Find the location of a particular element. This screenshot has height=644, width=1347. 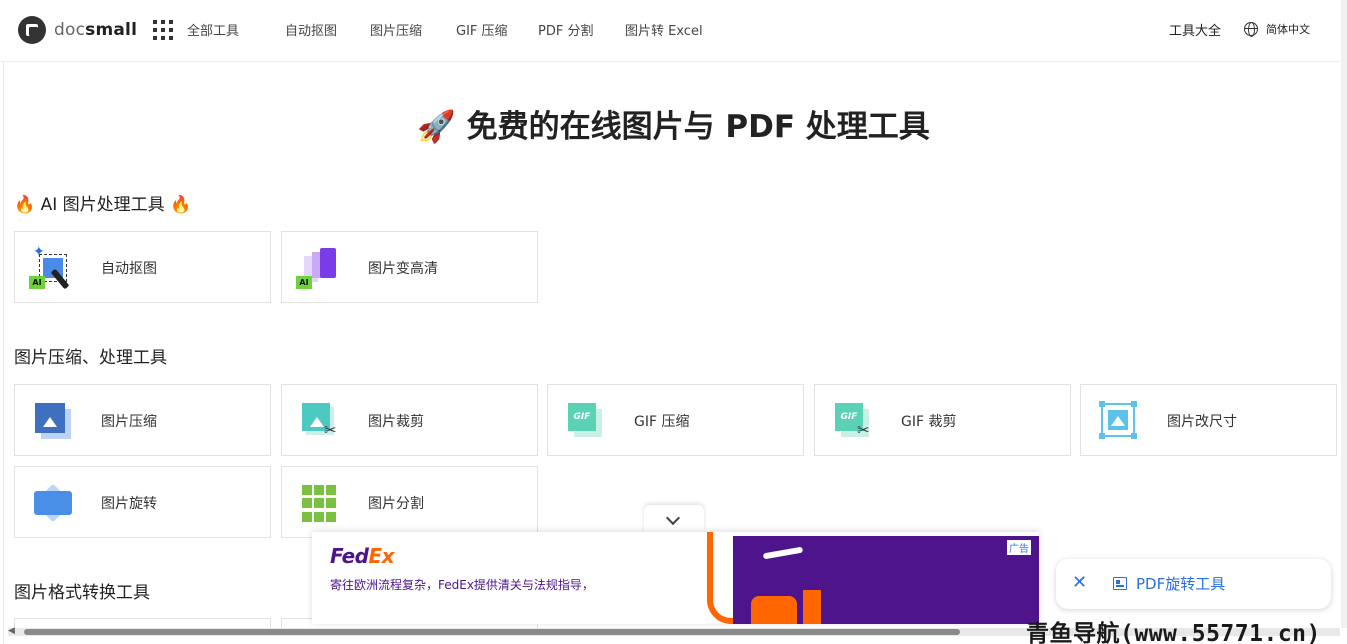

tool-card-gif-crop: GIF ✂ GIF 裁剪 is located at coordinates (942, 420).